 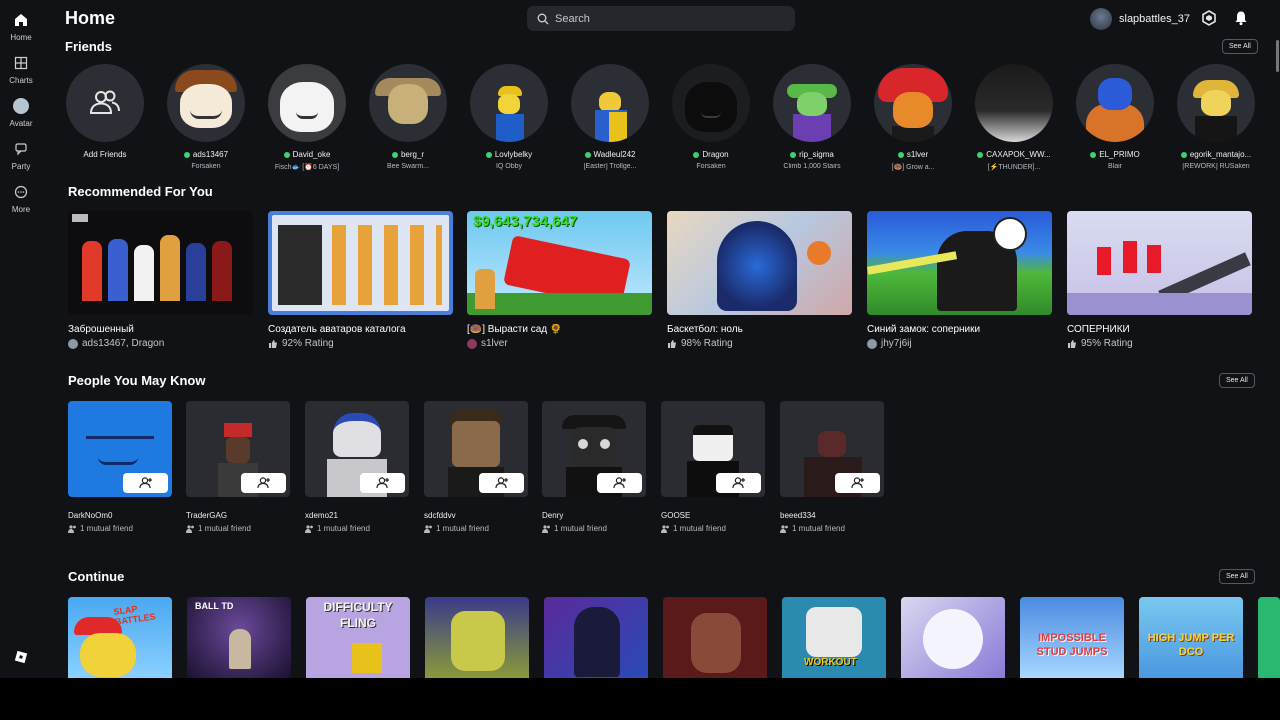 I want to click on person-card: GOOSE 1 mutual friend, so click(x=713, y=467).